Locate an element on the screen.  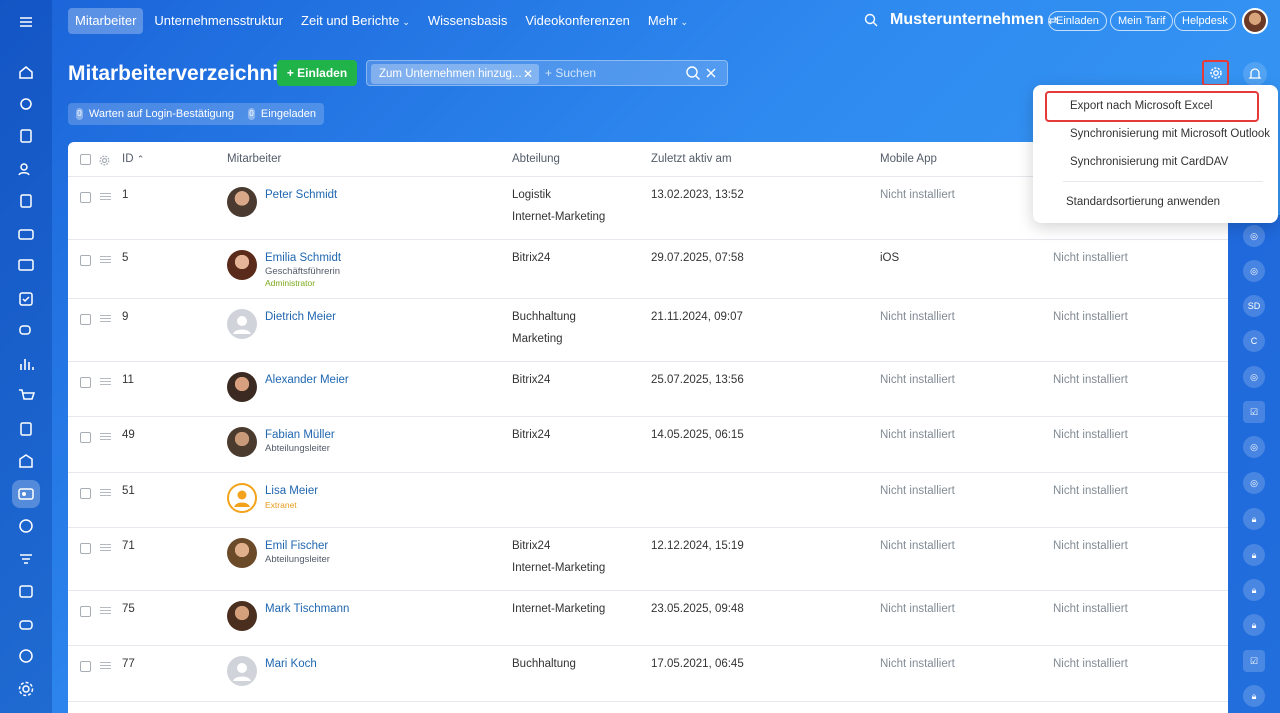
nav-tab-company-structure: Unternehmensstruktur is located at coordinates (218, 21).